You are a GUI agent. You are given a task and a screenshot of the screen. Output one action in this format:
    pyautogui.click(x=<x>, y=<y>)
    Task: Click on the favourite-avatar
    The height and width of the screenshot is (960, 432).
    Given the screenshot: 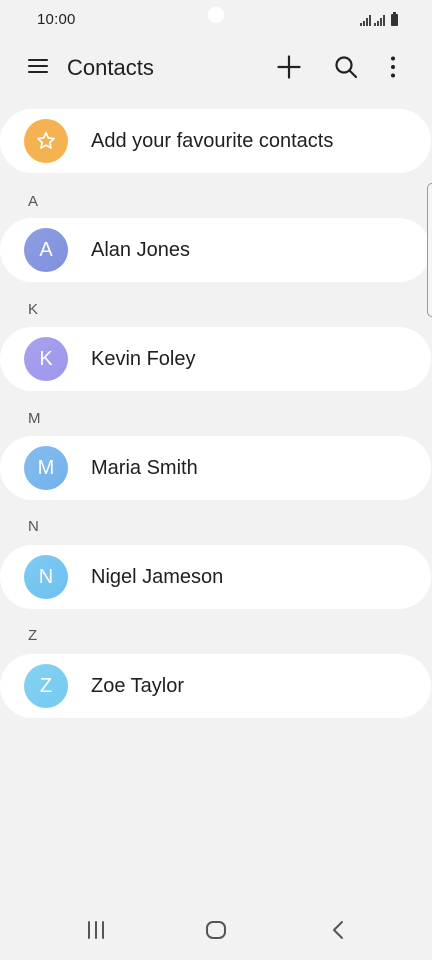 What is the action you would take?
    pyautogui.click(x=46, y=141)
    